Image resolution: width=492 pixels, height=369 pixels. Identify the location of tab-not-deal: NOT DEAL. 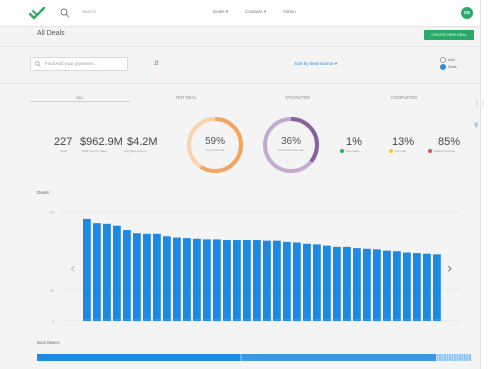
(186, 97).